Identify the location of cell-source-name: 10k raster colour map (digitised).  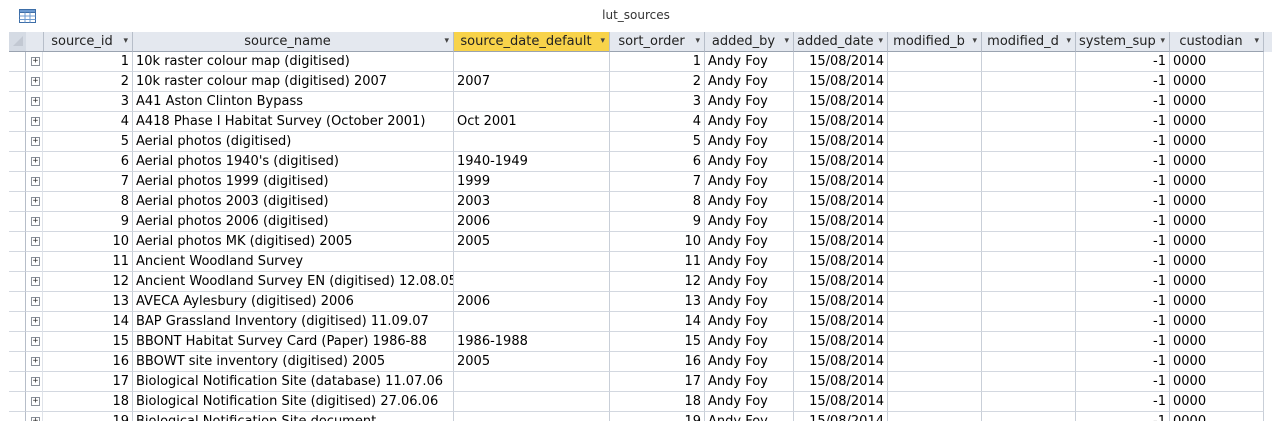
(293, 62).